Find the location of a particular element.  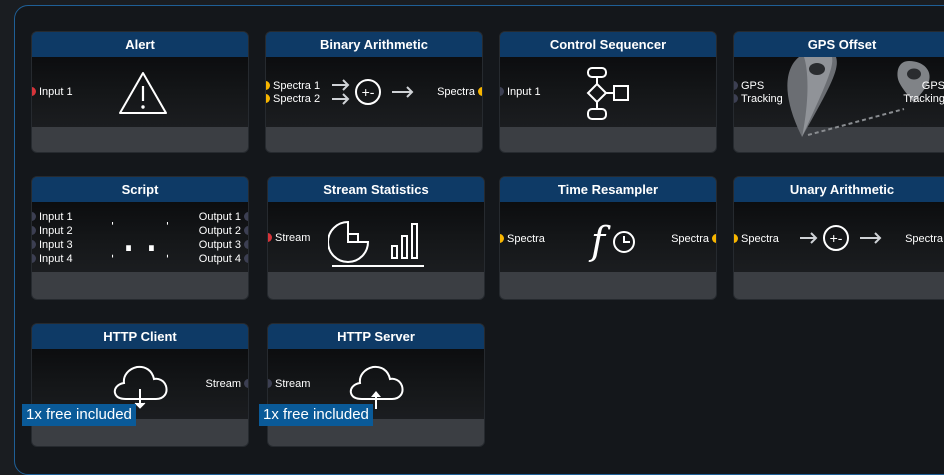

input-port-2: Spectra 2 is located at coordinates (293, 99).